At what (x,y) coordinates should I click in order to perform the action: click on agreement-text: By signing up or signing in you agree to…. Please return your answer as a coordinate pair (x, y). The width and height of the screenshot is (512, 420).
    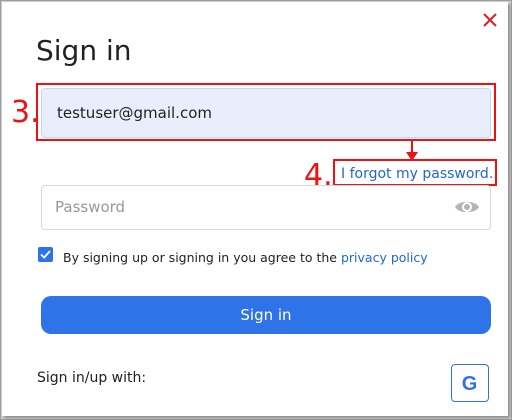
    Looking at the image, I should click on (245, 257).